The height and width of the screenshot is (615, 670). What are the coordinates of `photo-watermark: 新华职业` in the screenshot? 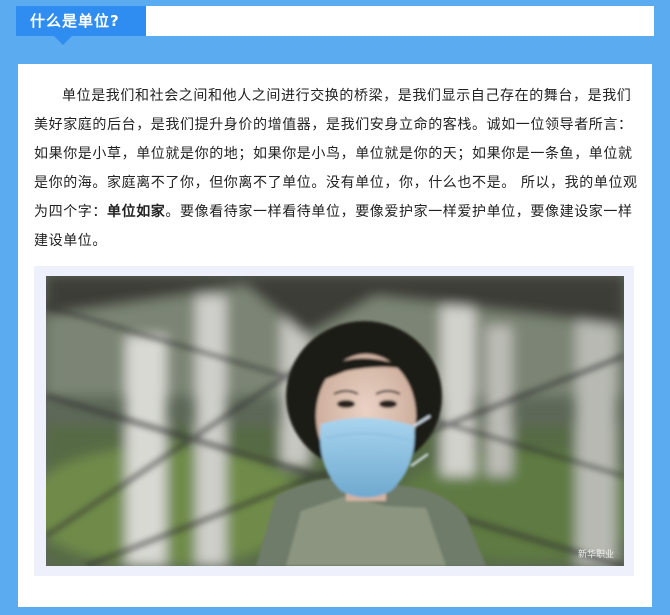 It's located at (595, 555).